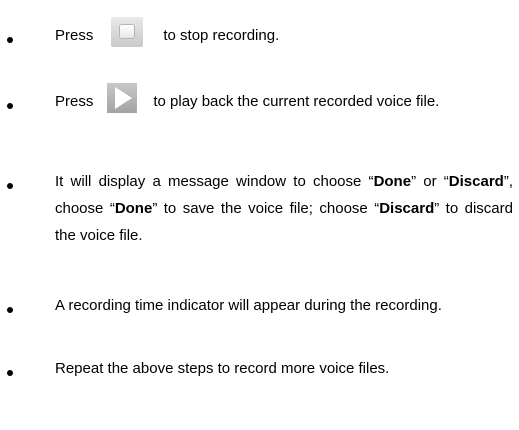 The image size is (519, 430). I want to click on stop-button-icon, so click(127, 32).